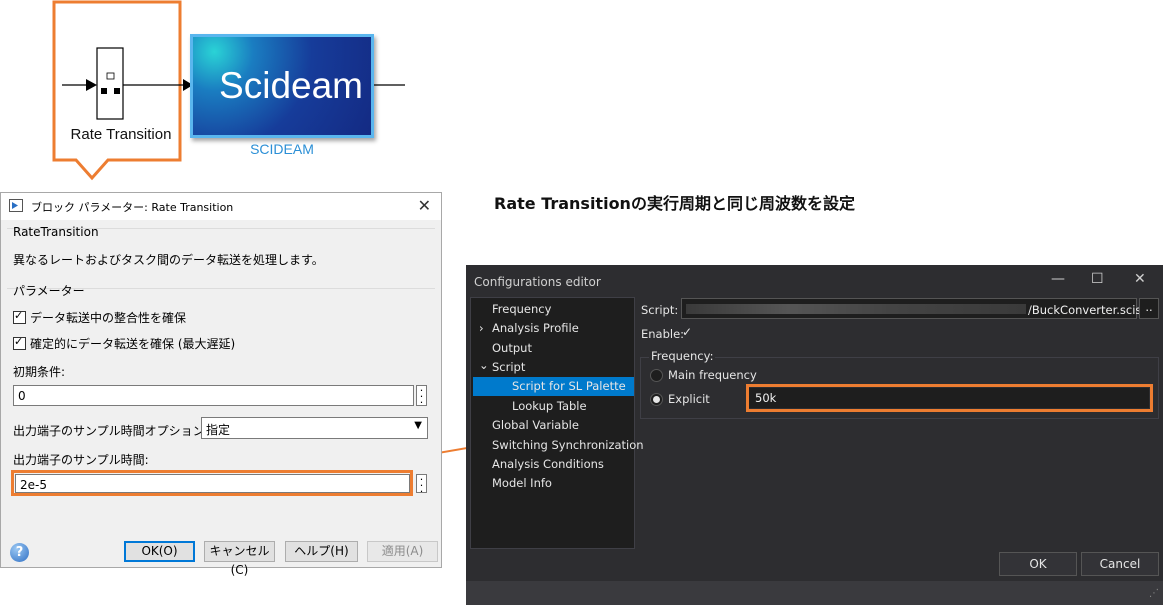 The image size is (1163, 605). I want to click on initial-condition-more-icon: · · ·, so click(421, 396).